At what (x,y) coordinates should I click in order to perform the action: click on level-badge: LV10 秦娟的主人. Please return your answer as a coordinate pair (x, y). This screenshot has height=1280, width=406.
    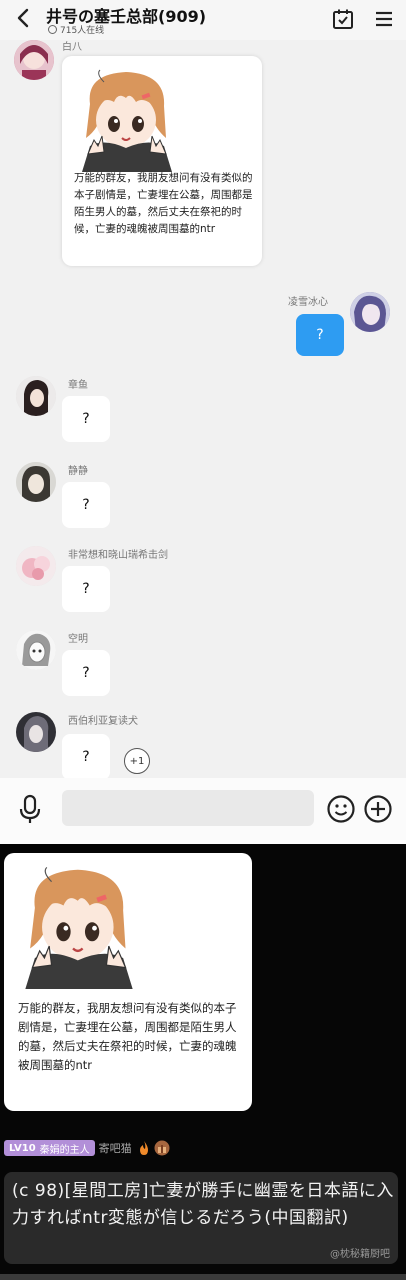
    Looking at the image, I should click on (49, 1148).